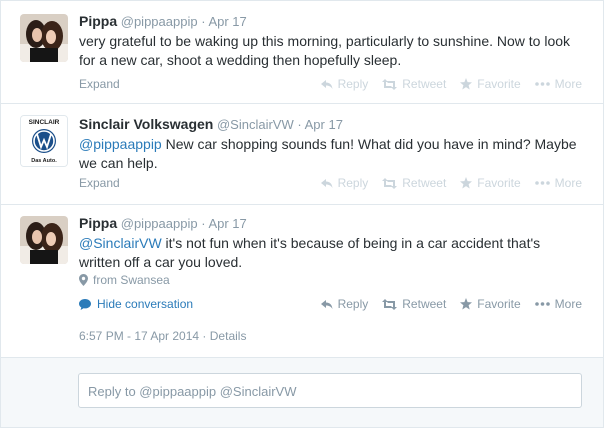 The image size is (604, 428). I want to click on location-pin-icon, so click(83, 280).